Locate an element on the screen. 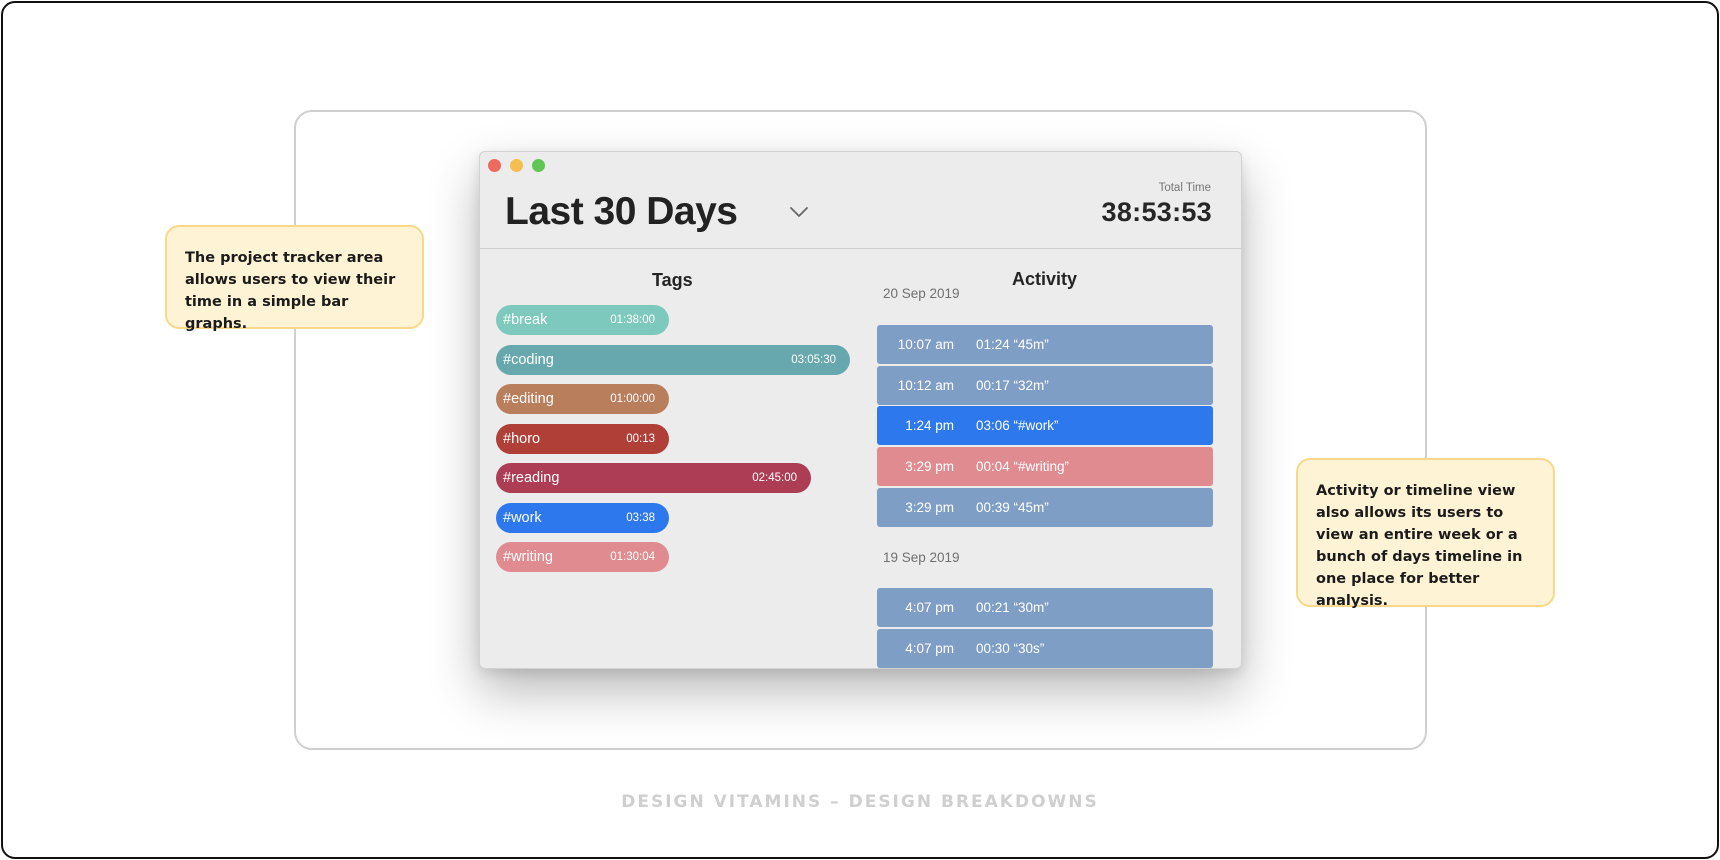 The width and height of the screenshot is (1720, 860). activity-date-label: 20 Sep 2019 is located at coordinates (921, 293).